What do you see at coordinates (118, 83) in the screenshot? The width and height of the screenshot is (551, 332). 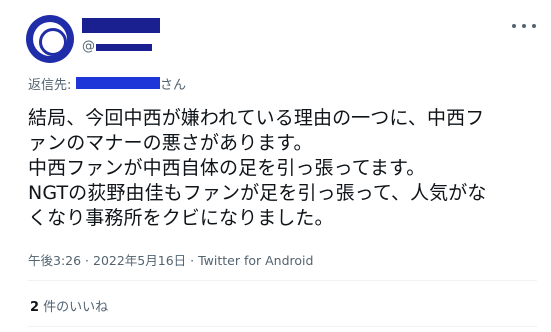 I see `reply-to-user-redacted` at bounding box center [118, 83].